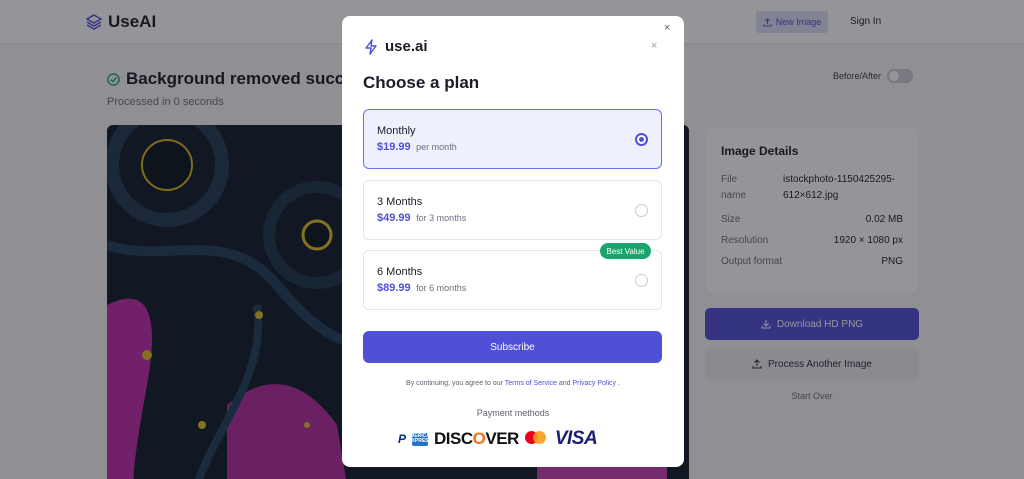  What do you see at coordinates (420, 439) in the screenshot?
I see `amex-icon: AMERICAN EXPRESS` at bounding box center [420, 439].